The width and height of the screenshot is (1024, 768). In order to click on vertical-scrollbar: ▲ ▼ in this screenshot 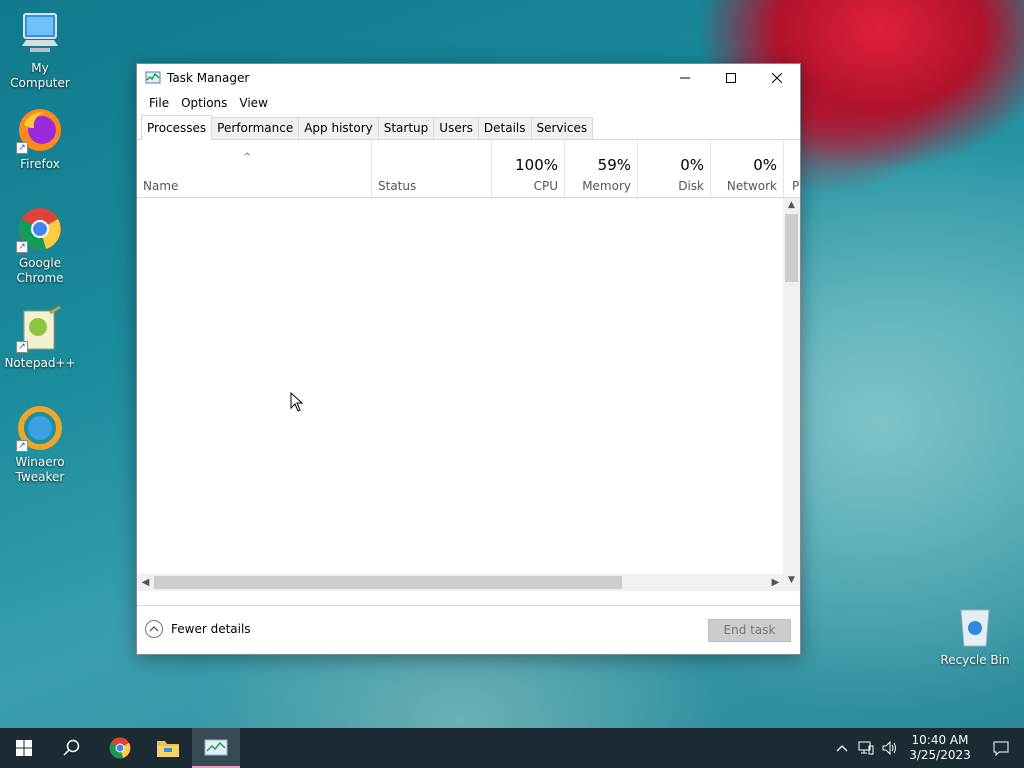, I will do `click(791, 394)`.